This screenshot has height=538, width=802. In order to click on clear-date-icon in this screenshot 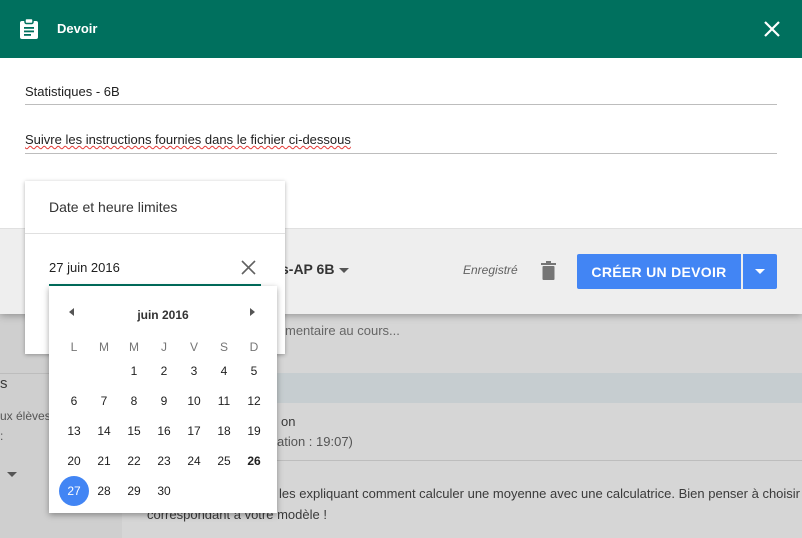, I will do `click(248, 270)`.